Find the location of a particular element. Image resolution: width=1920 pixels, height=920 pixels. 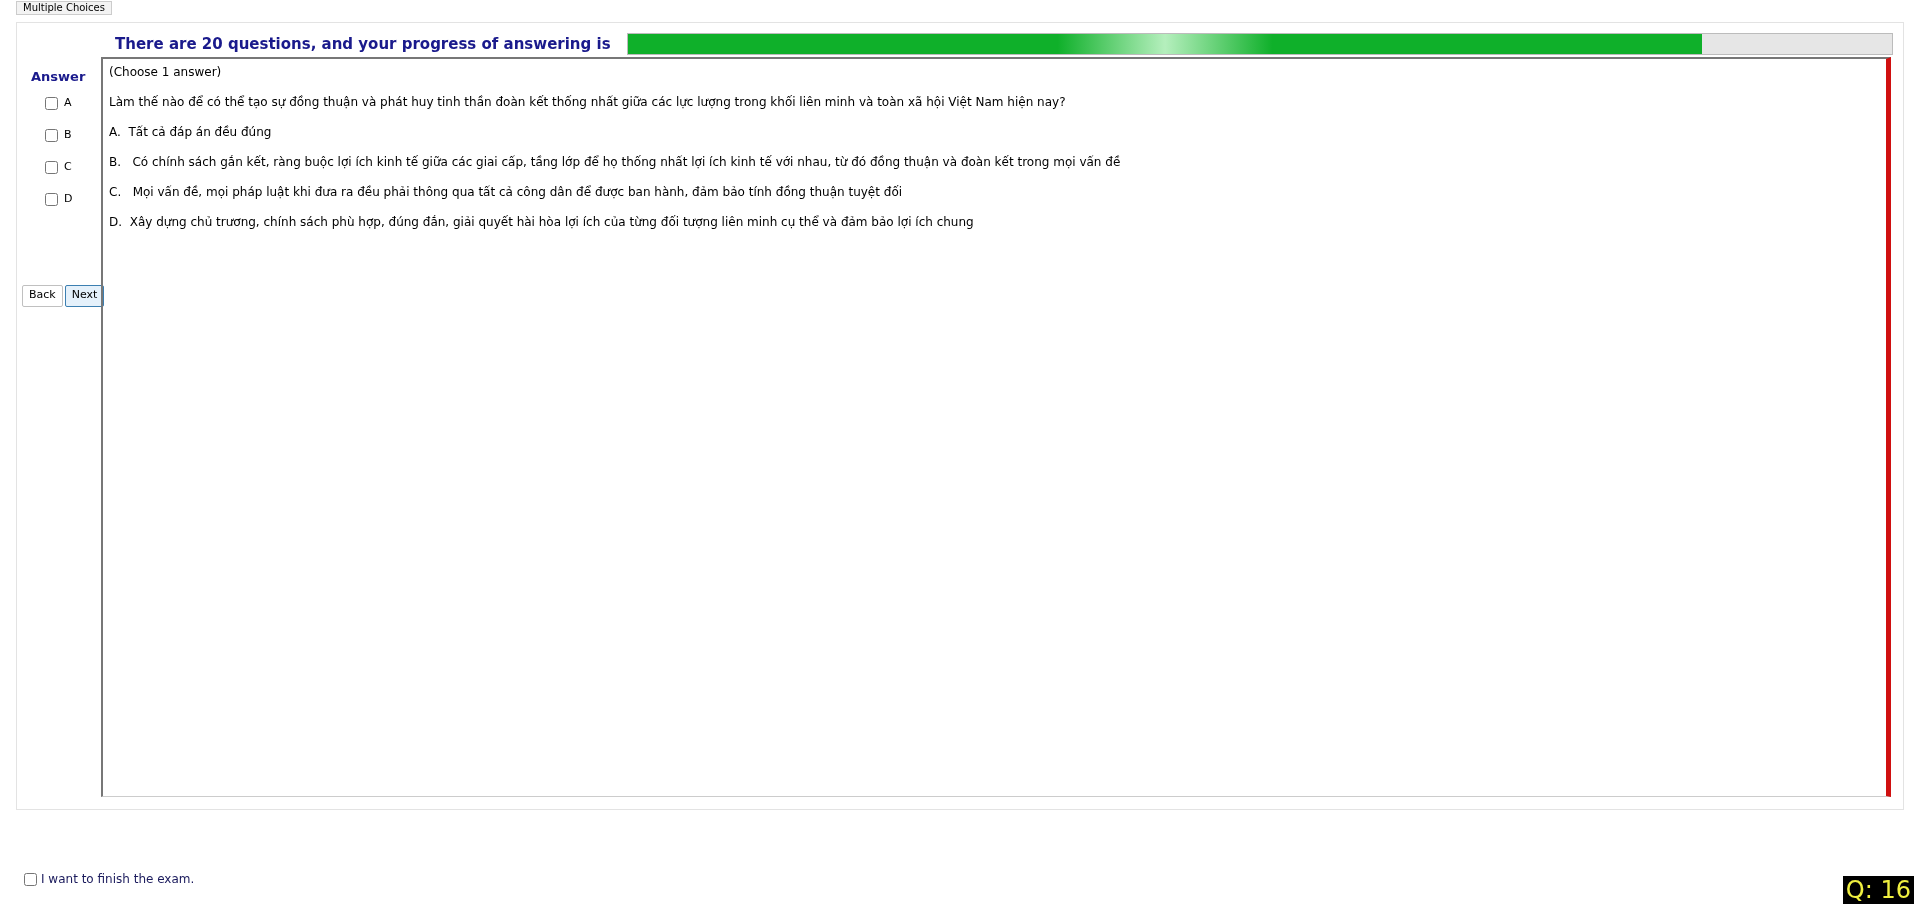

question-counter: Q: 16 is located at coordinates (1878, 890).